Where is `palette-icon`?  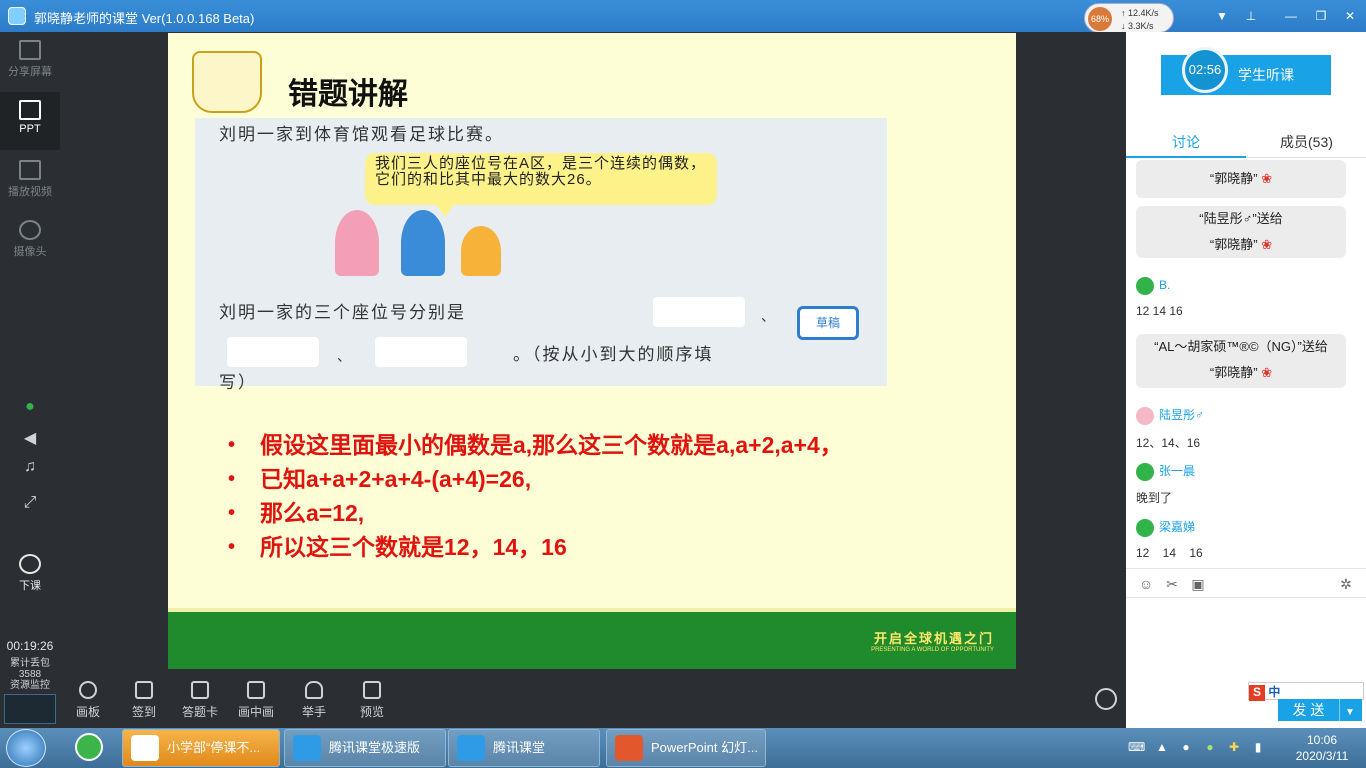 palette-icon is located at coordinates (88, 690).